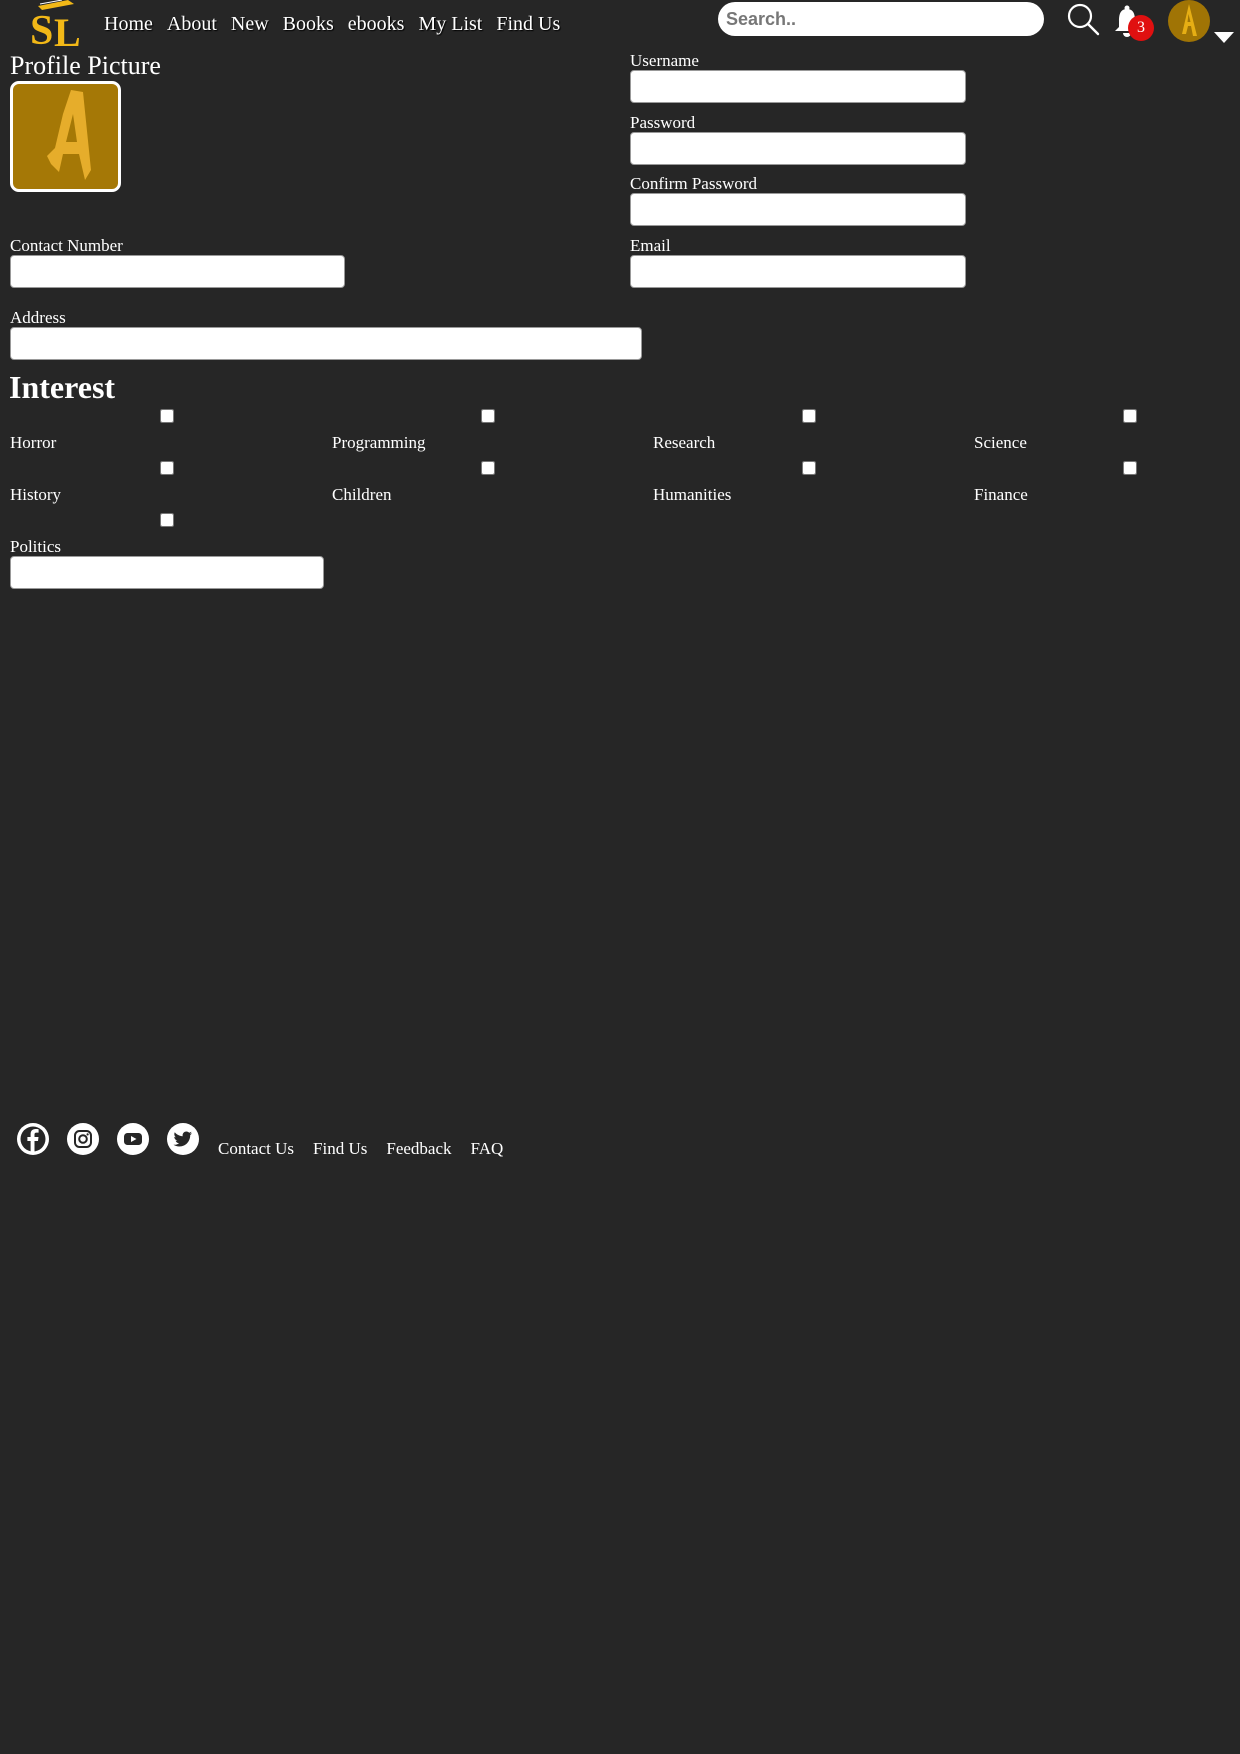  Describe the element at coordinates (1000, 442) in the screenshot. I see `interest-label-science: Science` at that location.